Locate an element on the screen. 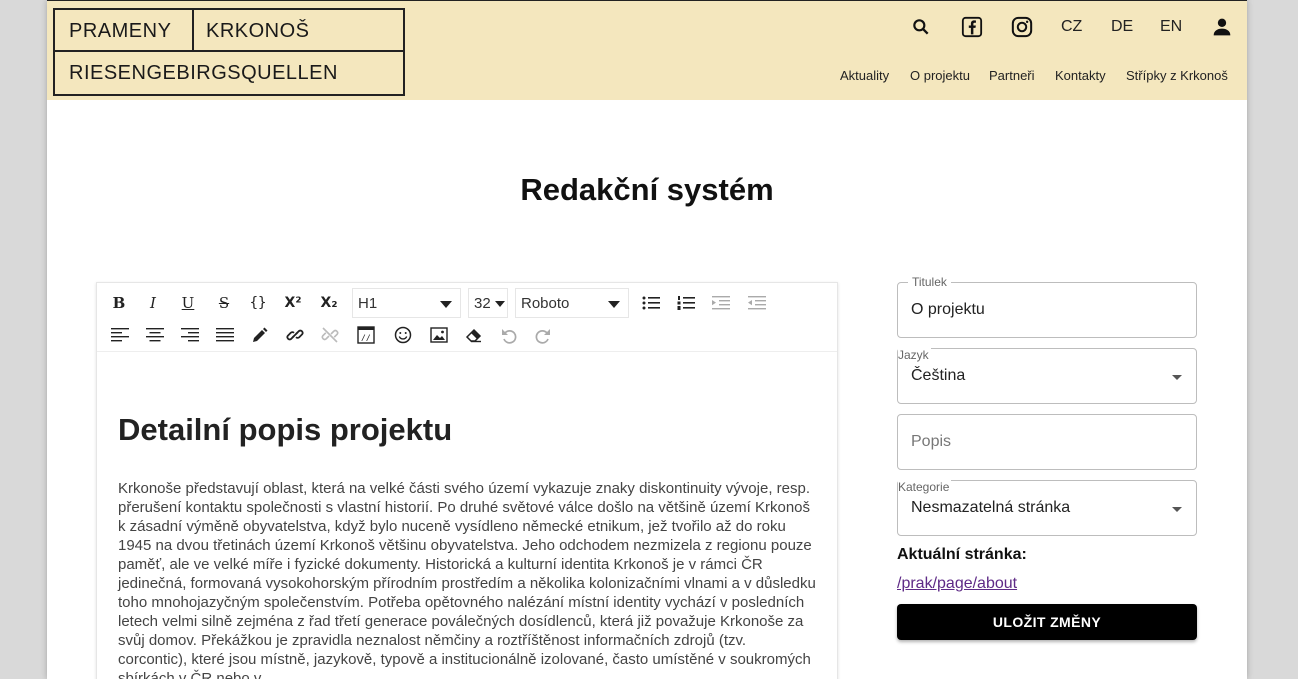 The width and height of the screenshot is (1298, 679). nav-stripky: Střípky z Krkonoš is located at coordinates (1177, 75).